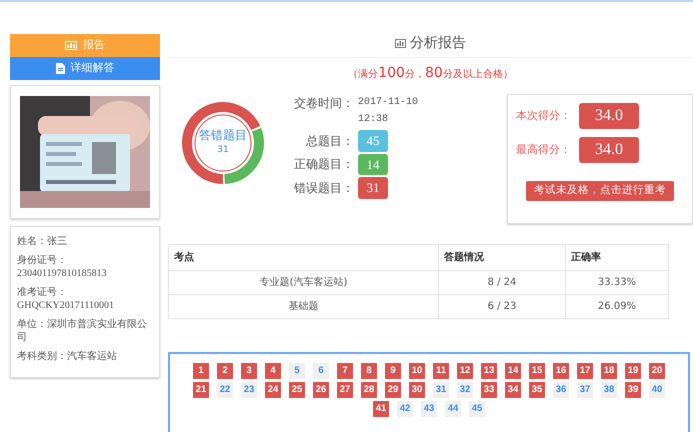 The image size is (693, 432). Describe the element at coordinates (543, 116) in the screenshot. I see `score-label: 本次得分：` at that location.